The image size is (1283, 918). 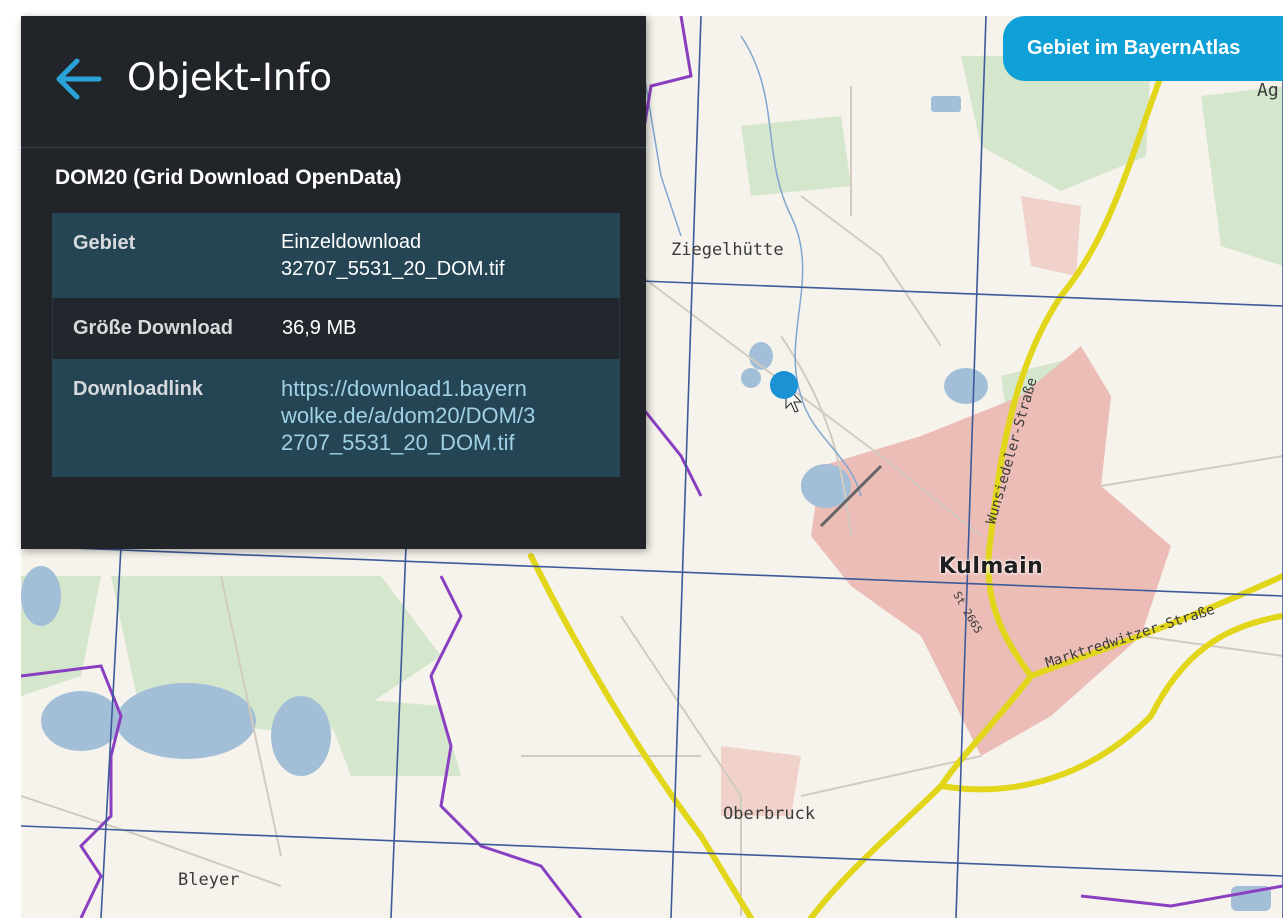 What do you see at coordinates (1268, 90) in the screenshot?
I see `map-label-corner: Ag` at bounding box center [1268, 90].